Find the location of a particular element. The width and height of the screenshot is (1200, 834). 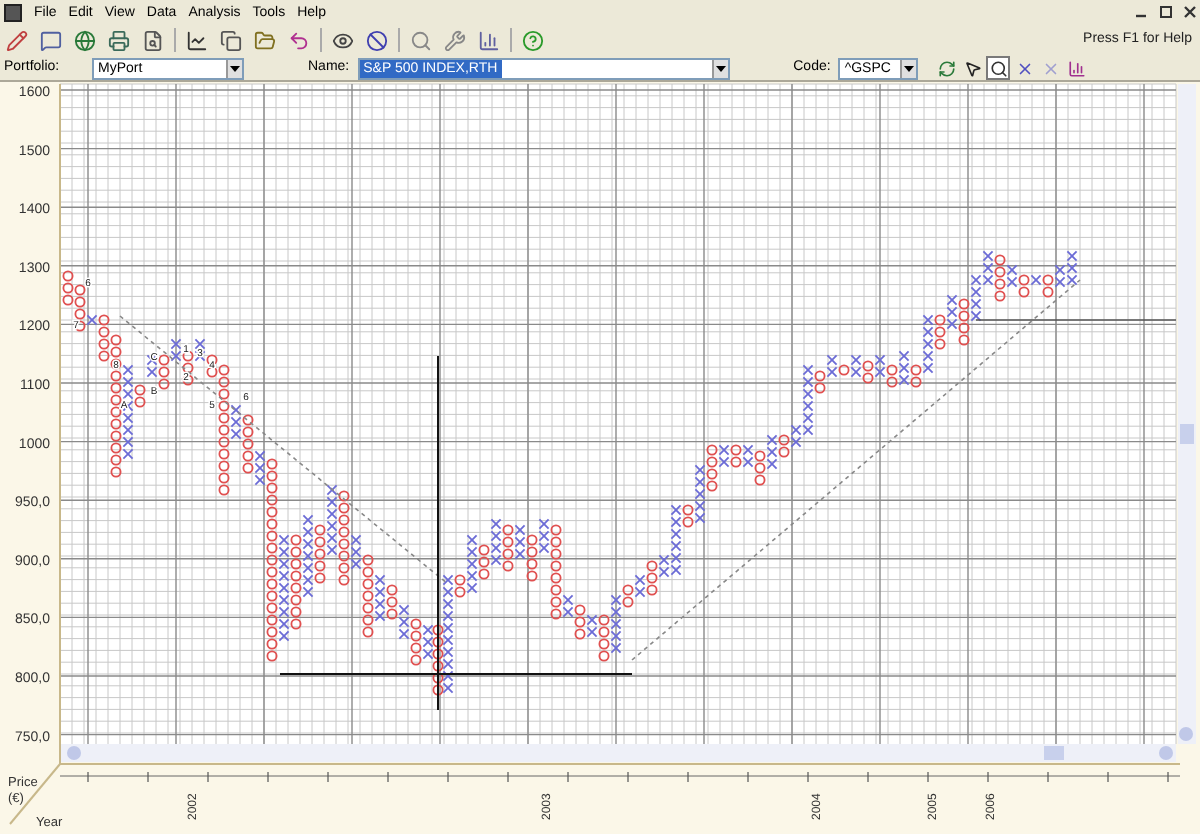

vertical-scrollbar is located at coordinates (1187, 414).